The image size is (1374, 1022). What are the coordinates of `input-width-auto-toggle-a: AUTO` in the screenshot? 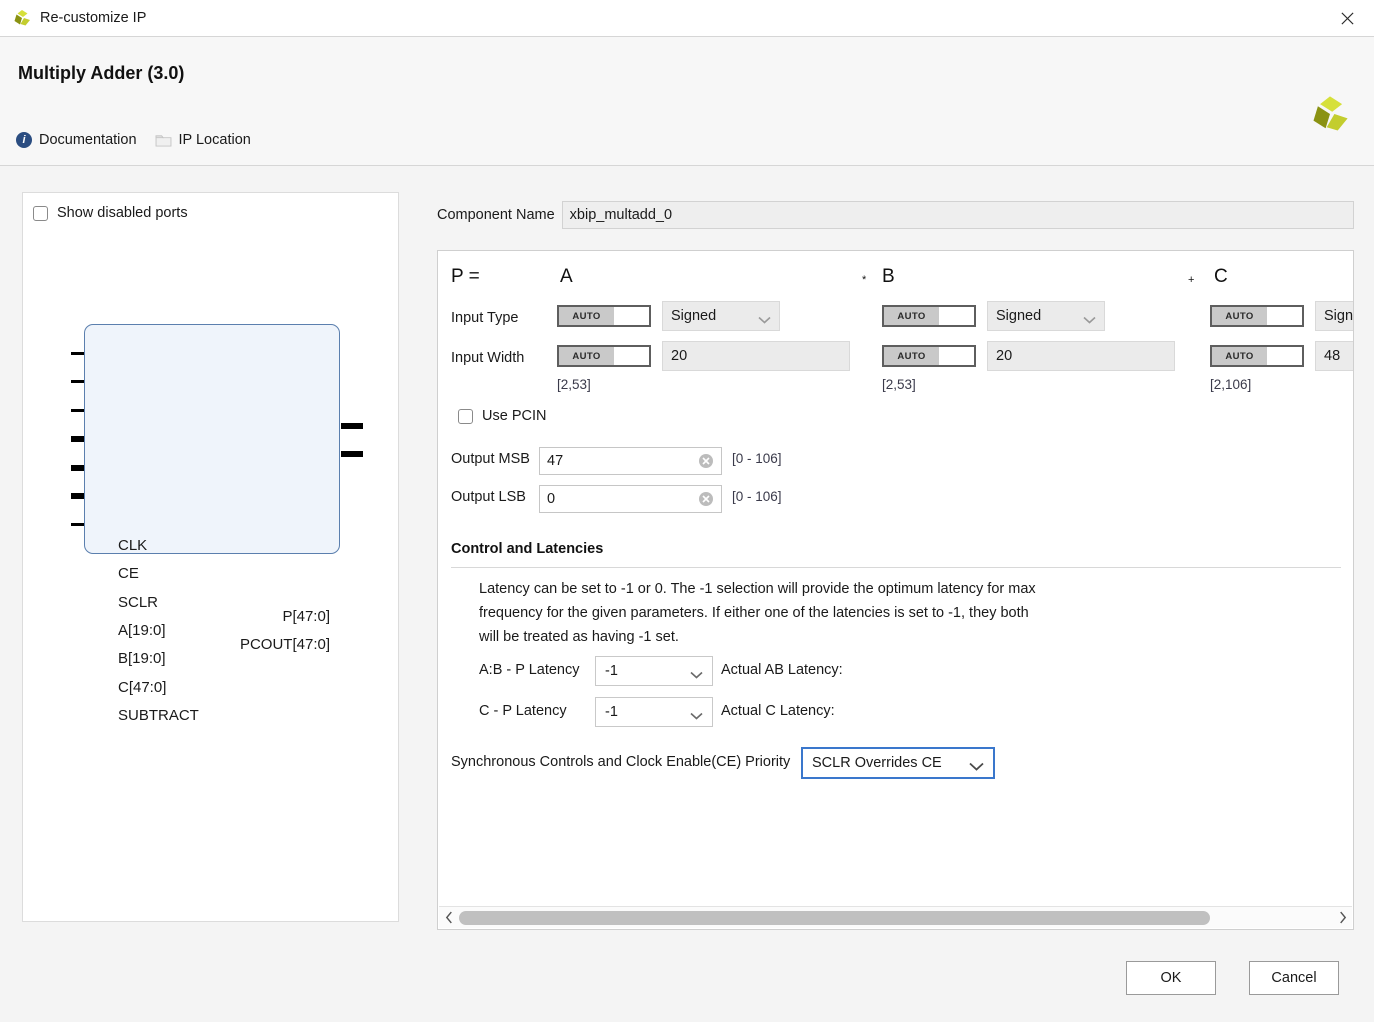 It's located at (604, 356).